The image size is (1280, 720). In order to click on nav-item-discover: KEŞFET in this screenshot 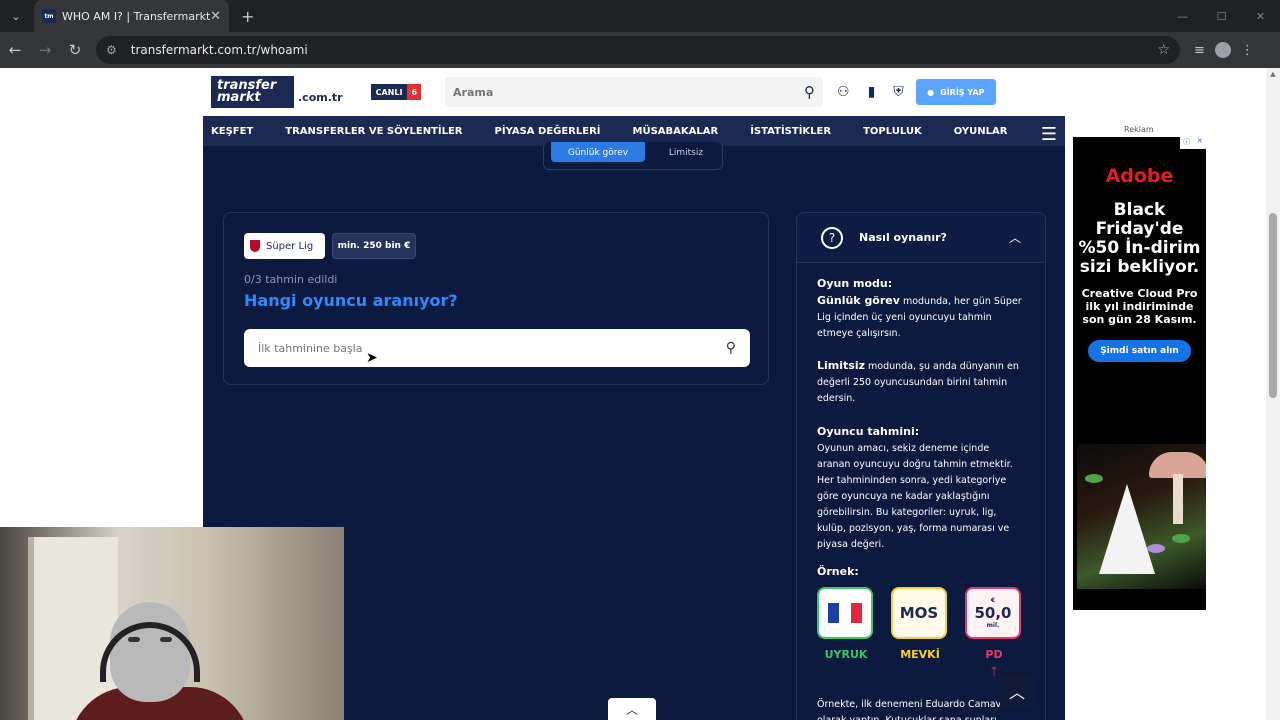, I will do `click(232, 131)`.